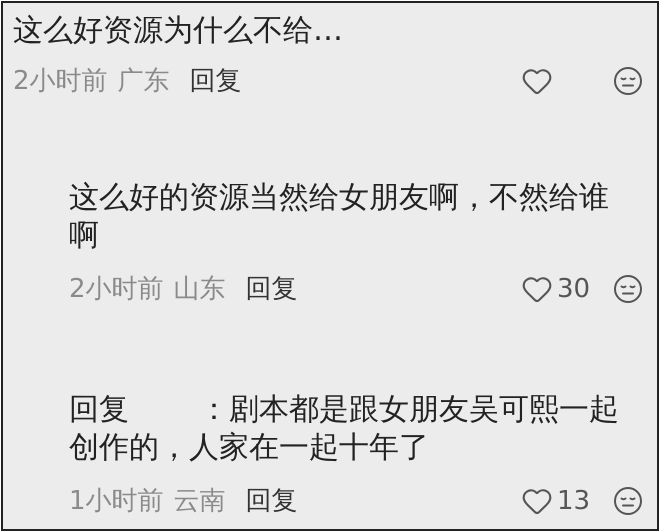  What do you see at coordinates (574, 289) in the screenshot?
I see `like-count: 30` at bounding box center [574, 289].